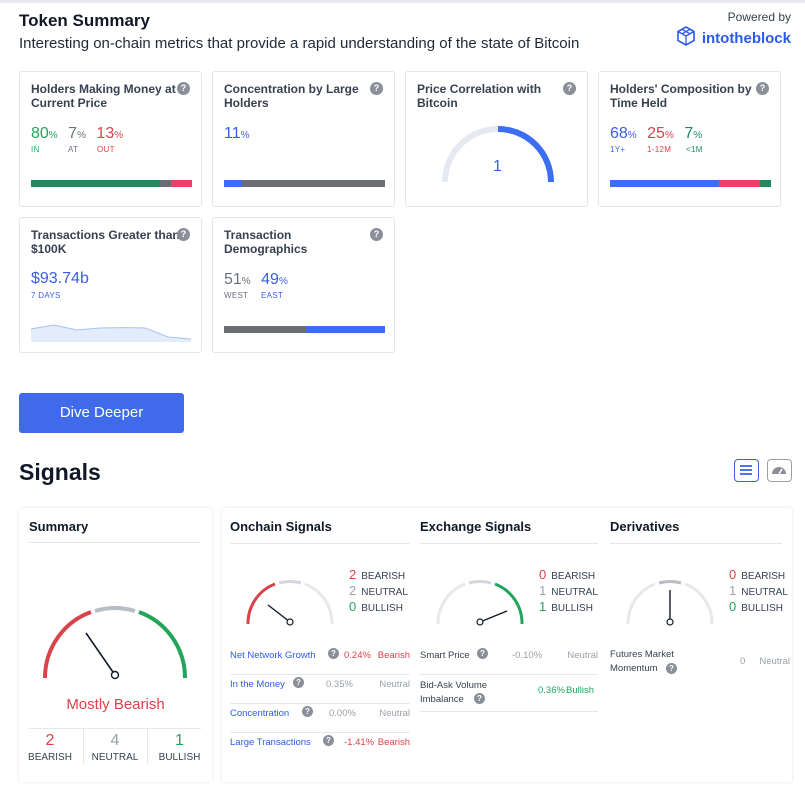 The height and width of the screenshot is (787, 805). What do you see at coordinates (345, 329) in the screenshot?
I see `bar-segment-east` at bounding box center [345, 329].